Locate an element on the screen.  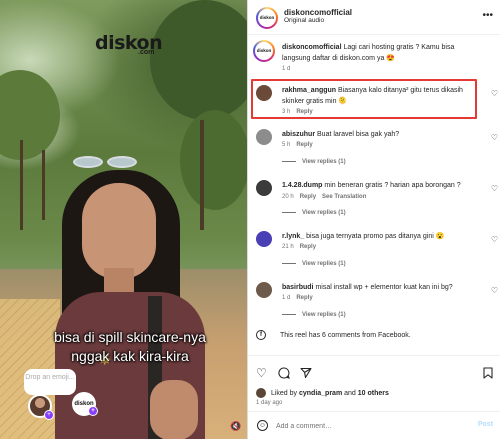
comment-meta: 3 h Reply is located at coordinates (297, 112).